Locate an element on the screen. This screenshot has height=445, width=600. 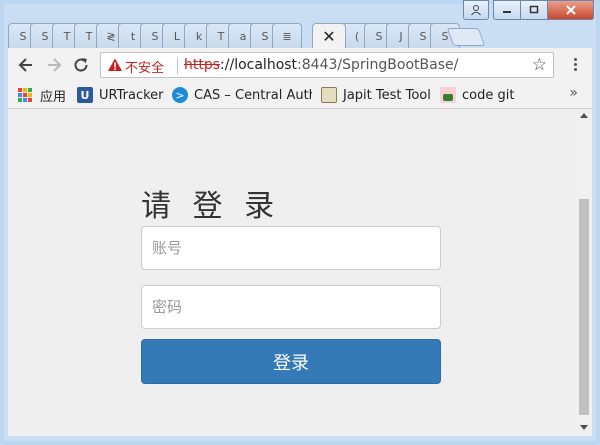
back-button is located at coordinates (26, 66).